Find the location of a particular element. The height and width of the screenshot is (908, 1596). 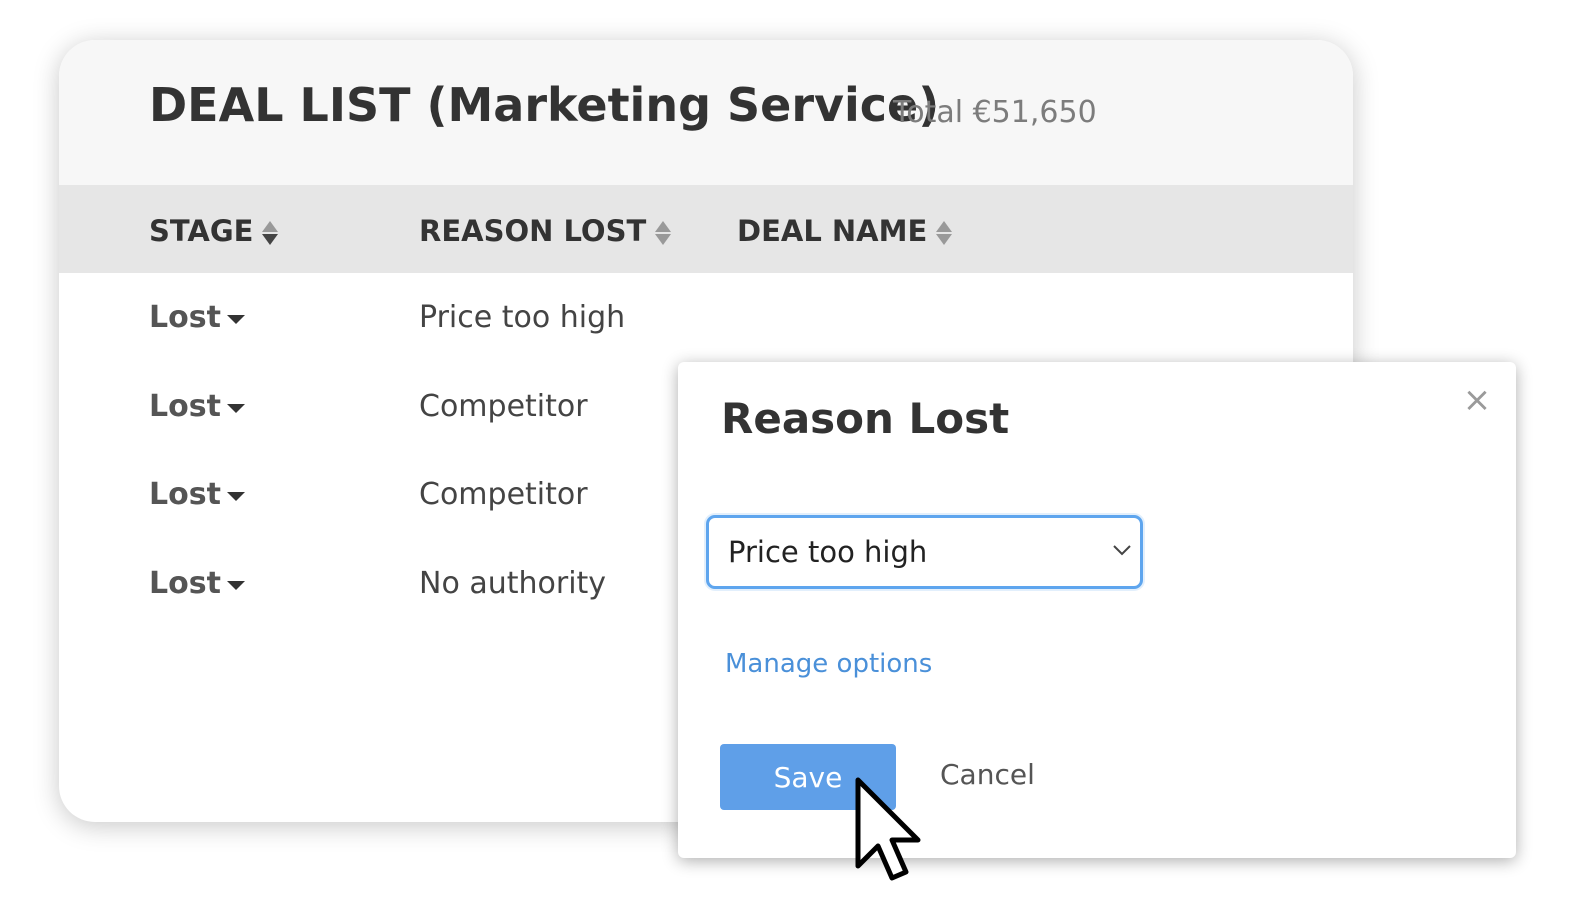

column-header-reason-lost: REASON LOST is located at coordinates (545, 231).